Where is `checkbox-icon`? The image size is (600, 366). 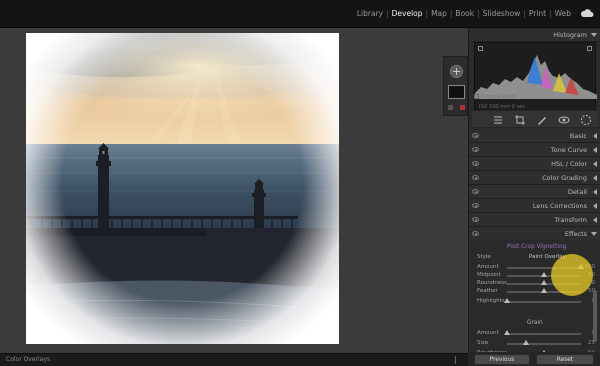 checkbox-icon is located at coordinates (476, 96).